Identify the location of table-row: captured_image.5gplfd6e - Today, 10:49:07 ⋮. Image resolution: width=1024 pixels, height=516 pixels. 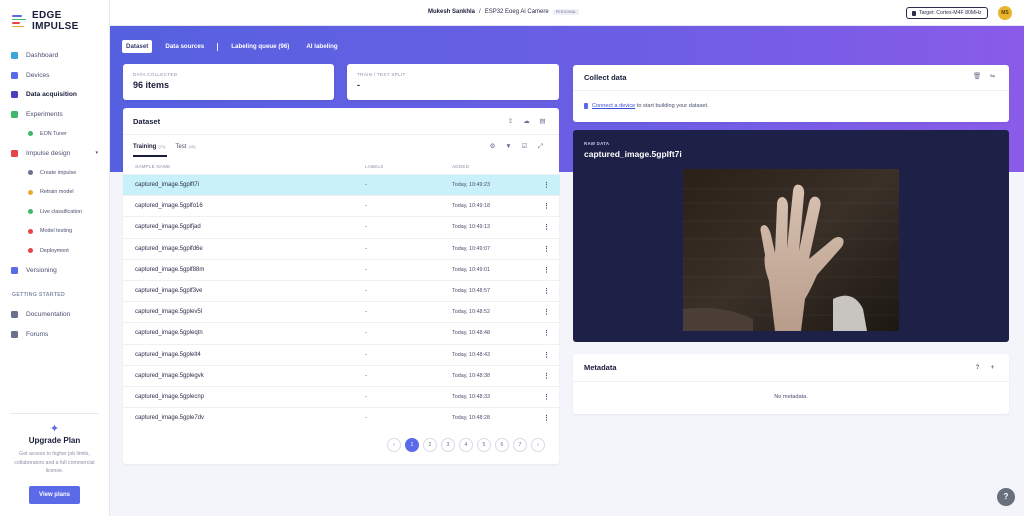
(341, 248).